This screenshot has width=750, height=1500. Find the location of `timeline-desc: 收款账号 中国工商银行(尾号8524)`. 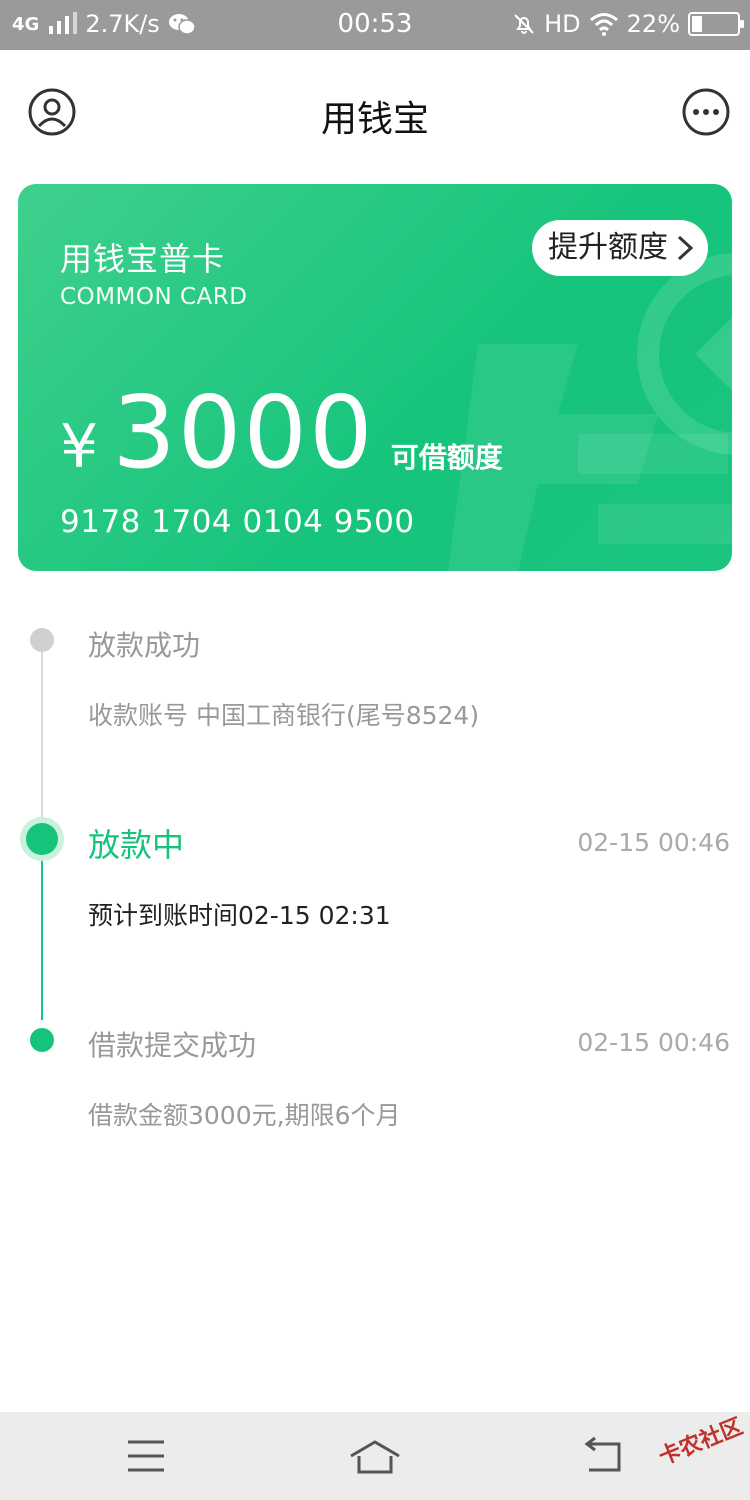

timeline-desc: 收款账号 中国工商银行(尾号8524) is located at coordinates (284, 715).